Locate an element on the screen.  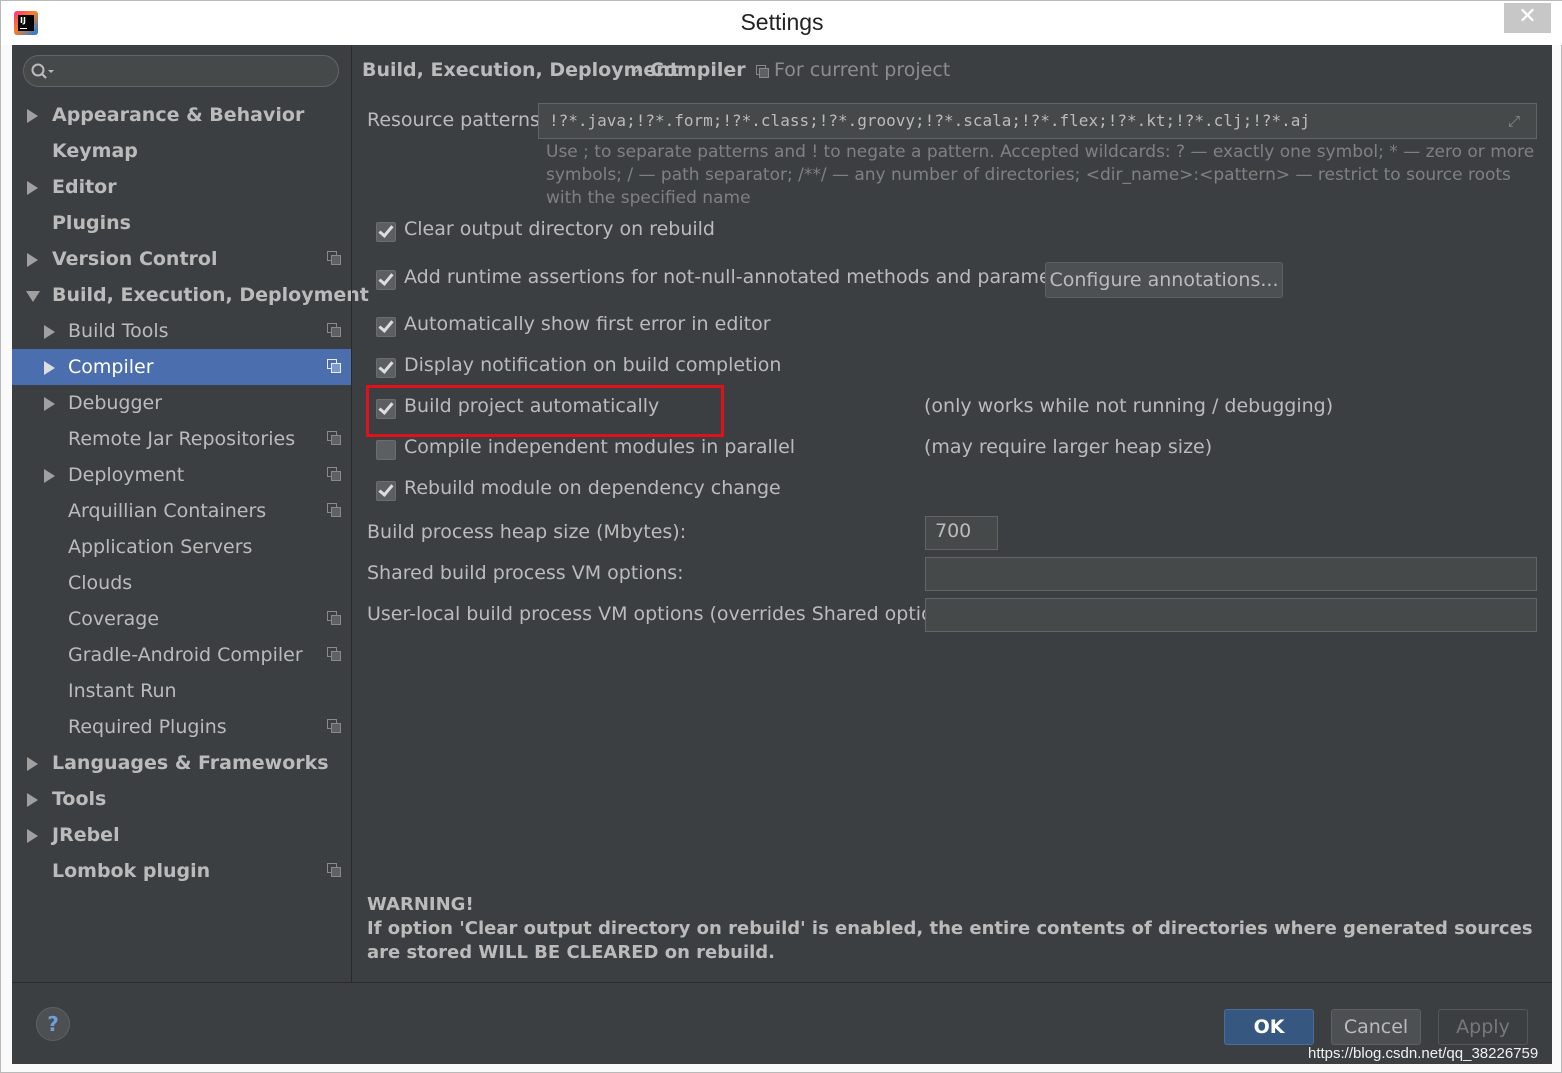
sidebar-item-label: Appearance & Behavior is located at coordinates (178, 115).